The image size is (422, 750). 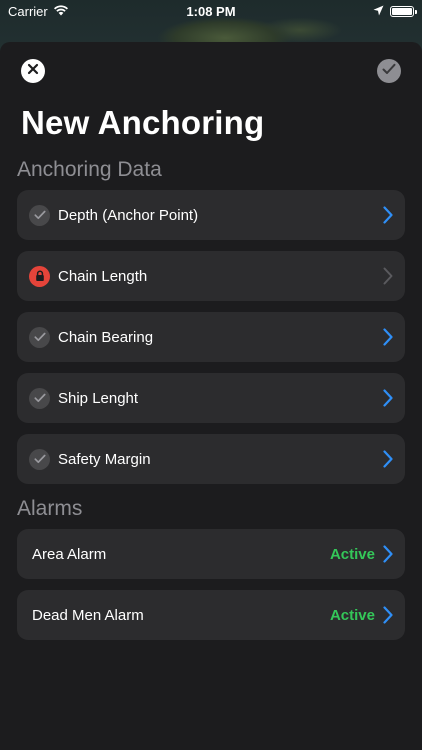 What do you see at coordinates (378, 11) in the screenshot?
I see `location-arrow-icon` at bounding box center [378, 11].